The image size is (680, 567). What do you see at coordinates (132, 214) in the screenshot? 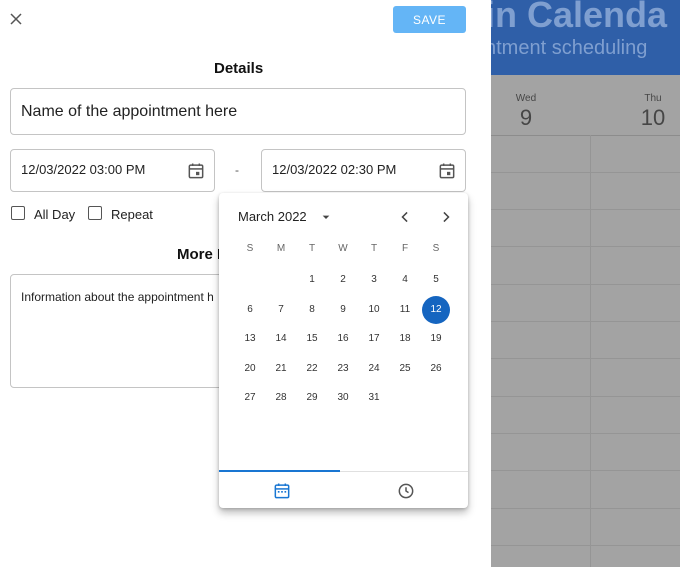
I see `repeat-label: Repeat` at bounding box center [132, 214].